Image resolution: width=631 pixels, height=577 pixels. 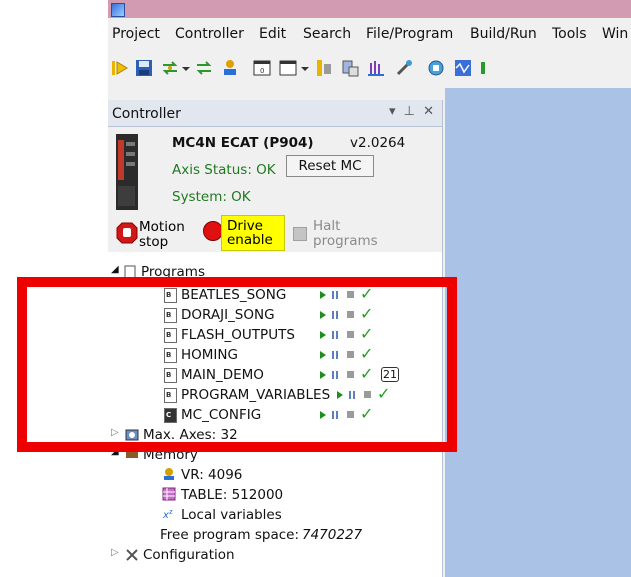 I want to click on transfer-dropdown-icon, so click(x=186, y=68).